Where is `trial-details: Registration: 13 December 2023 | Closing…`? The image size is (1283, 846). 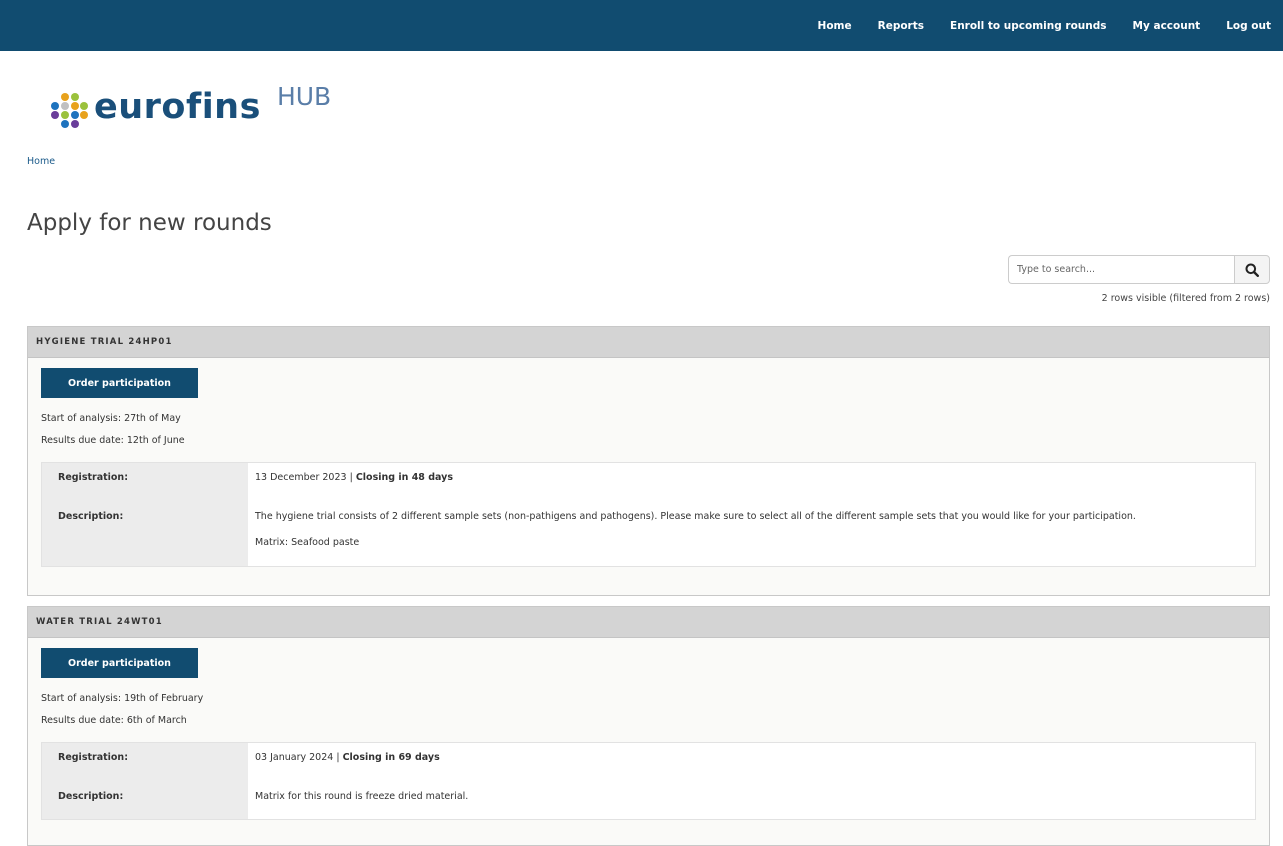 trial-details: Registration: 13 December 2023 | Closing… is located at coordinates (648, 514).